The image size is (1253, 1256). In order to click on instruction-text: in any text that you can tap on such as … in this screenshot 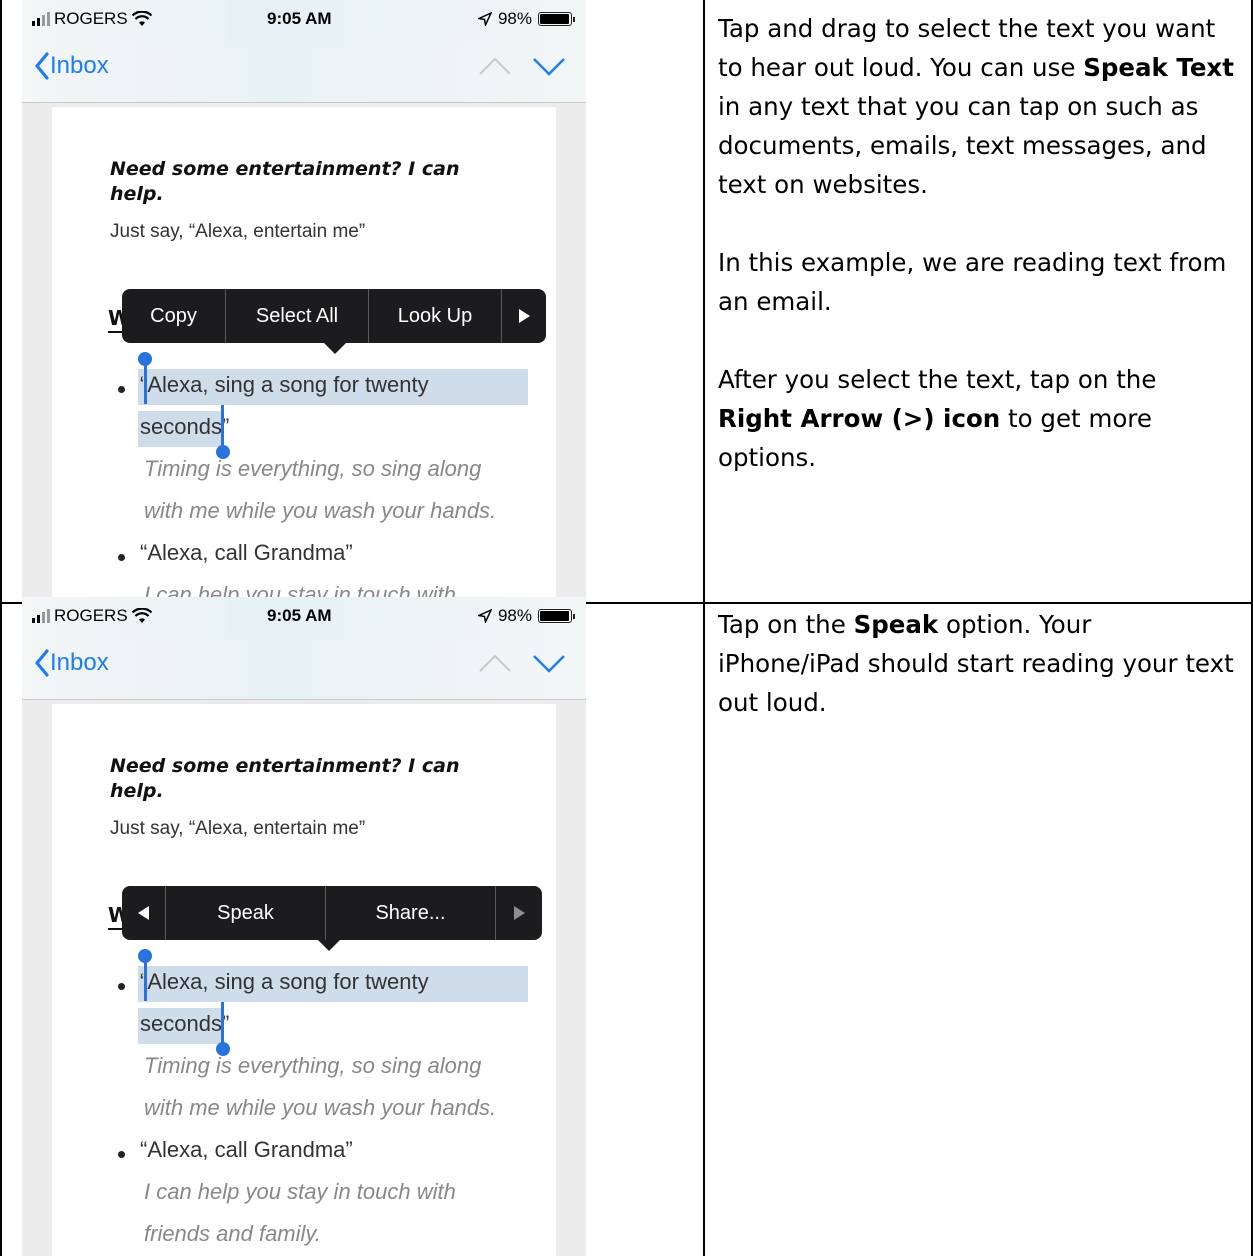, I will do `click(962, 145)`.